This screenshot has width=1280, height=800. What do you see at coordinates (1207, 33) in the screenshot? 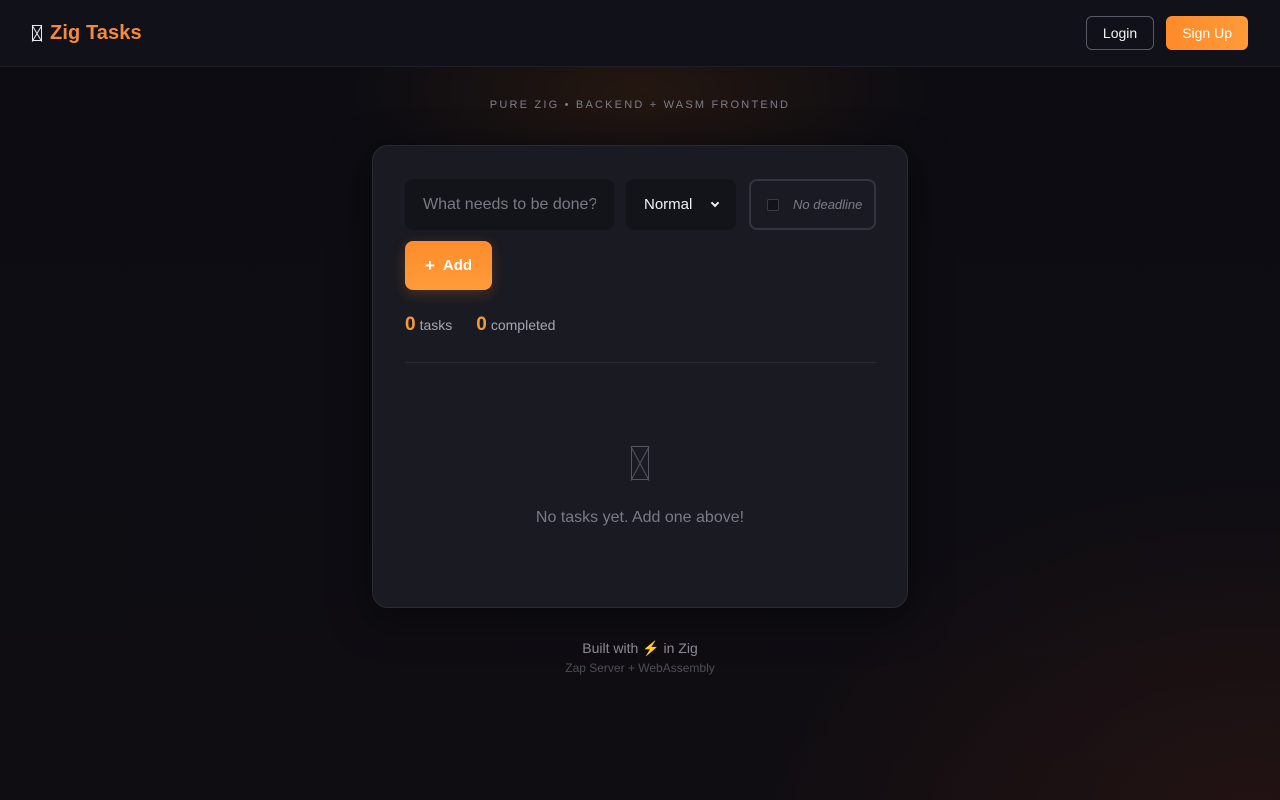
I see `sign-up-button: Sign Up` at bounding box center [1207, 33].